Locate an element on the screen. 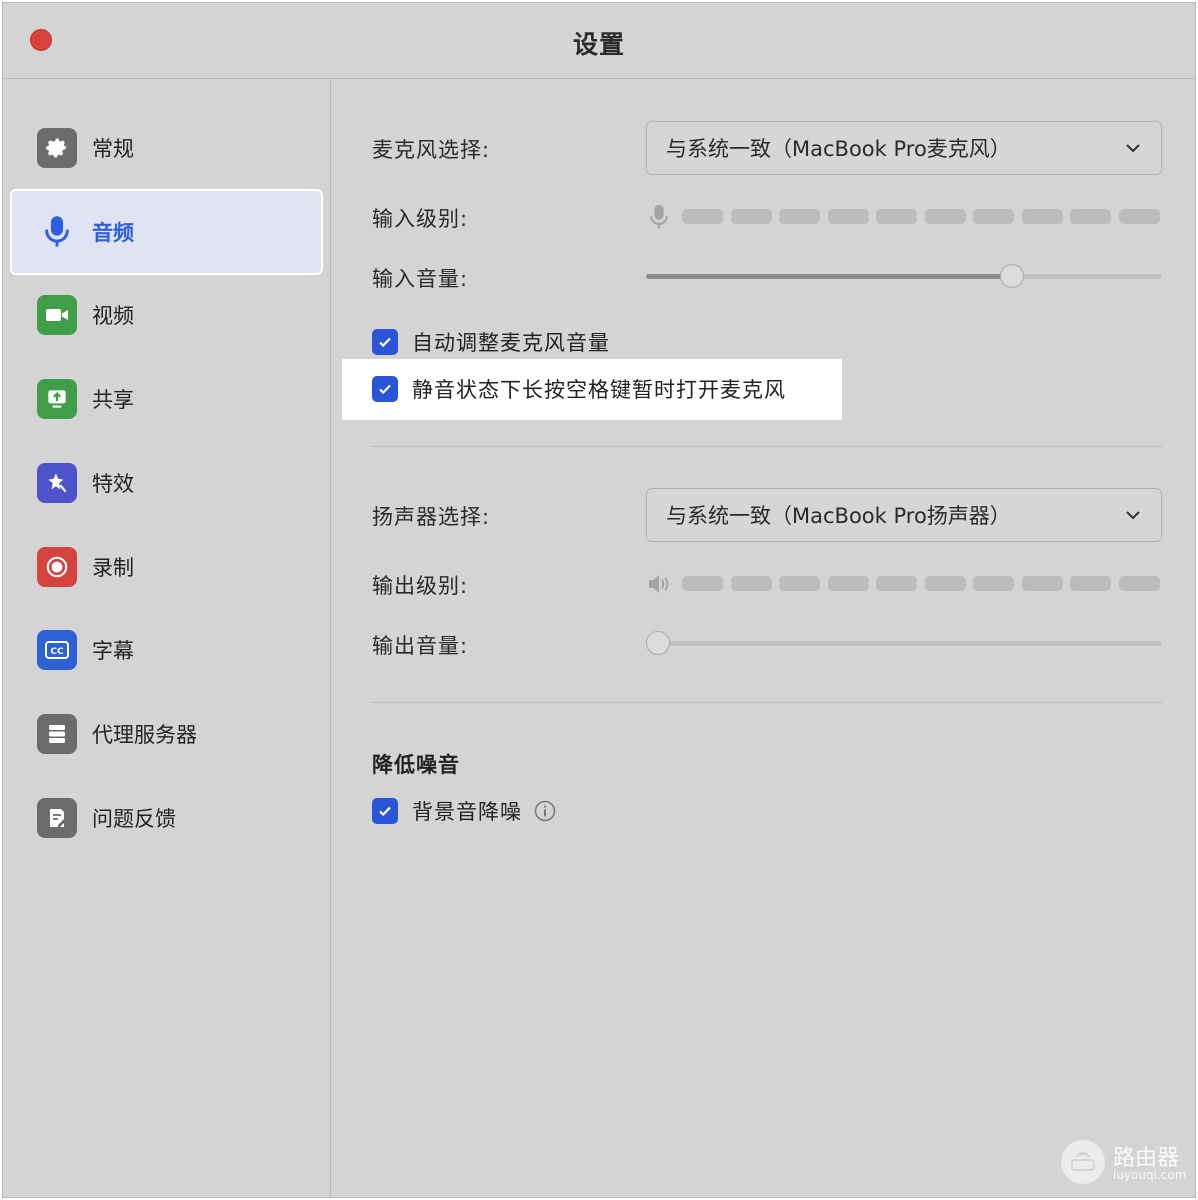 The image size is (1198, 1200). watermark-logo: 路由器 luyouqi.com is located at coordinates (1126, 1165).